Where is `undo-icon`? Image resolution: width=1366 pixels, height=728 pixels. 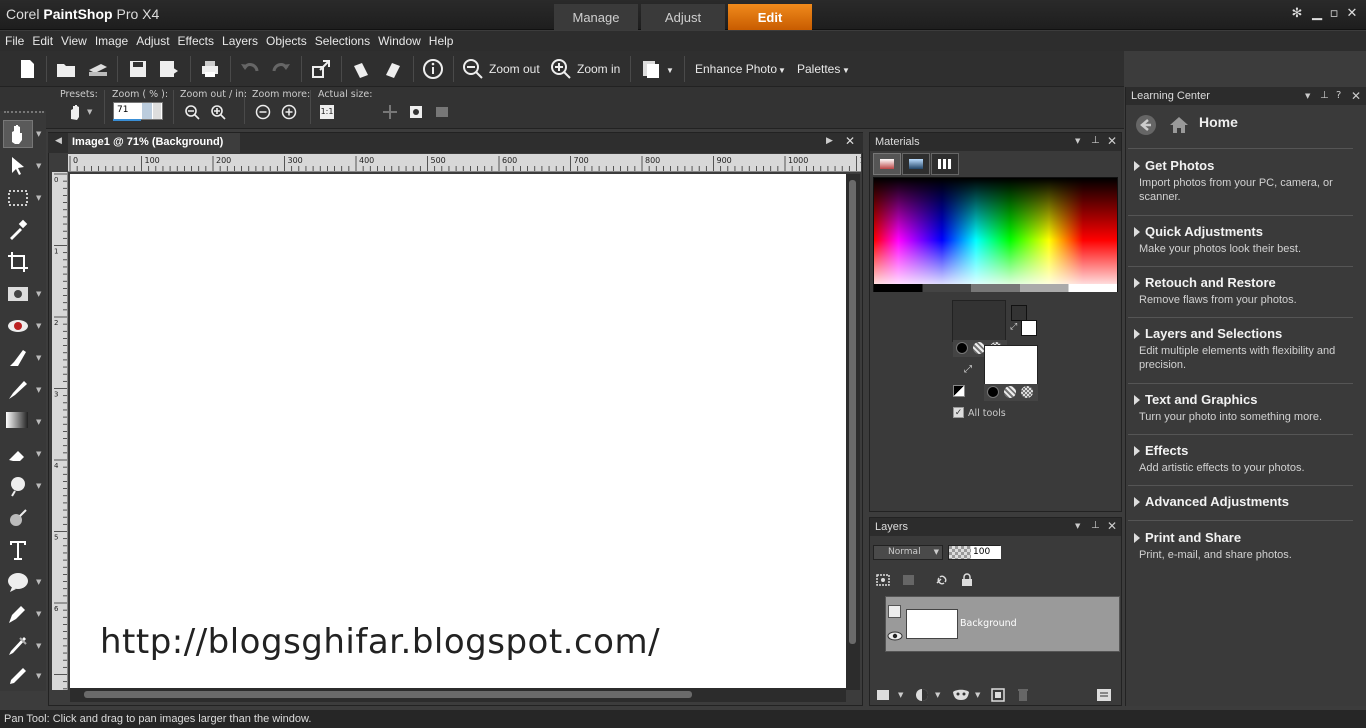 undo-icon is located at coordinates (250, 69).